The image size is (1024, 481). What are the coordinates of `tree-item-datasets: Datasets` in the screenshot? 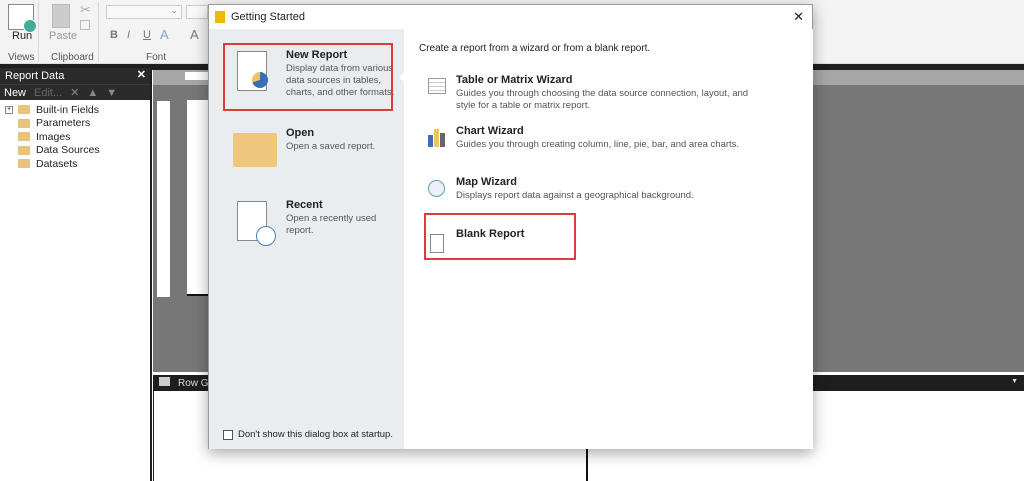 It's located at (75, 164).